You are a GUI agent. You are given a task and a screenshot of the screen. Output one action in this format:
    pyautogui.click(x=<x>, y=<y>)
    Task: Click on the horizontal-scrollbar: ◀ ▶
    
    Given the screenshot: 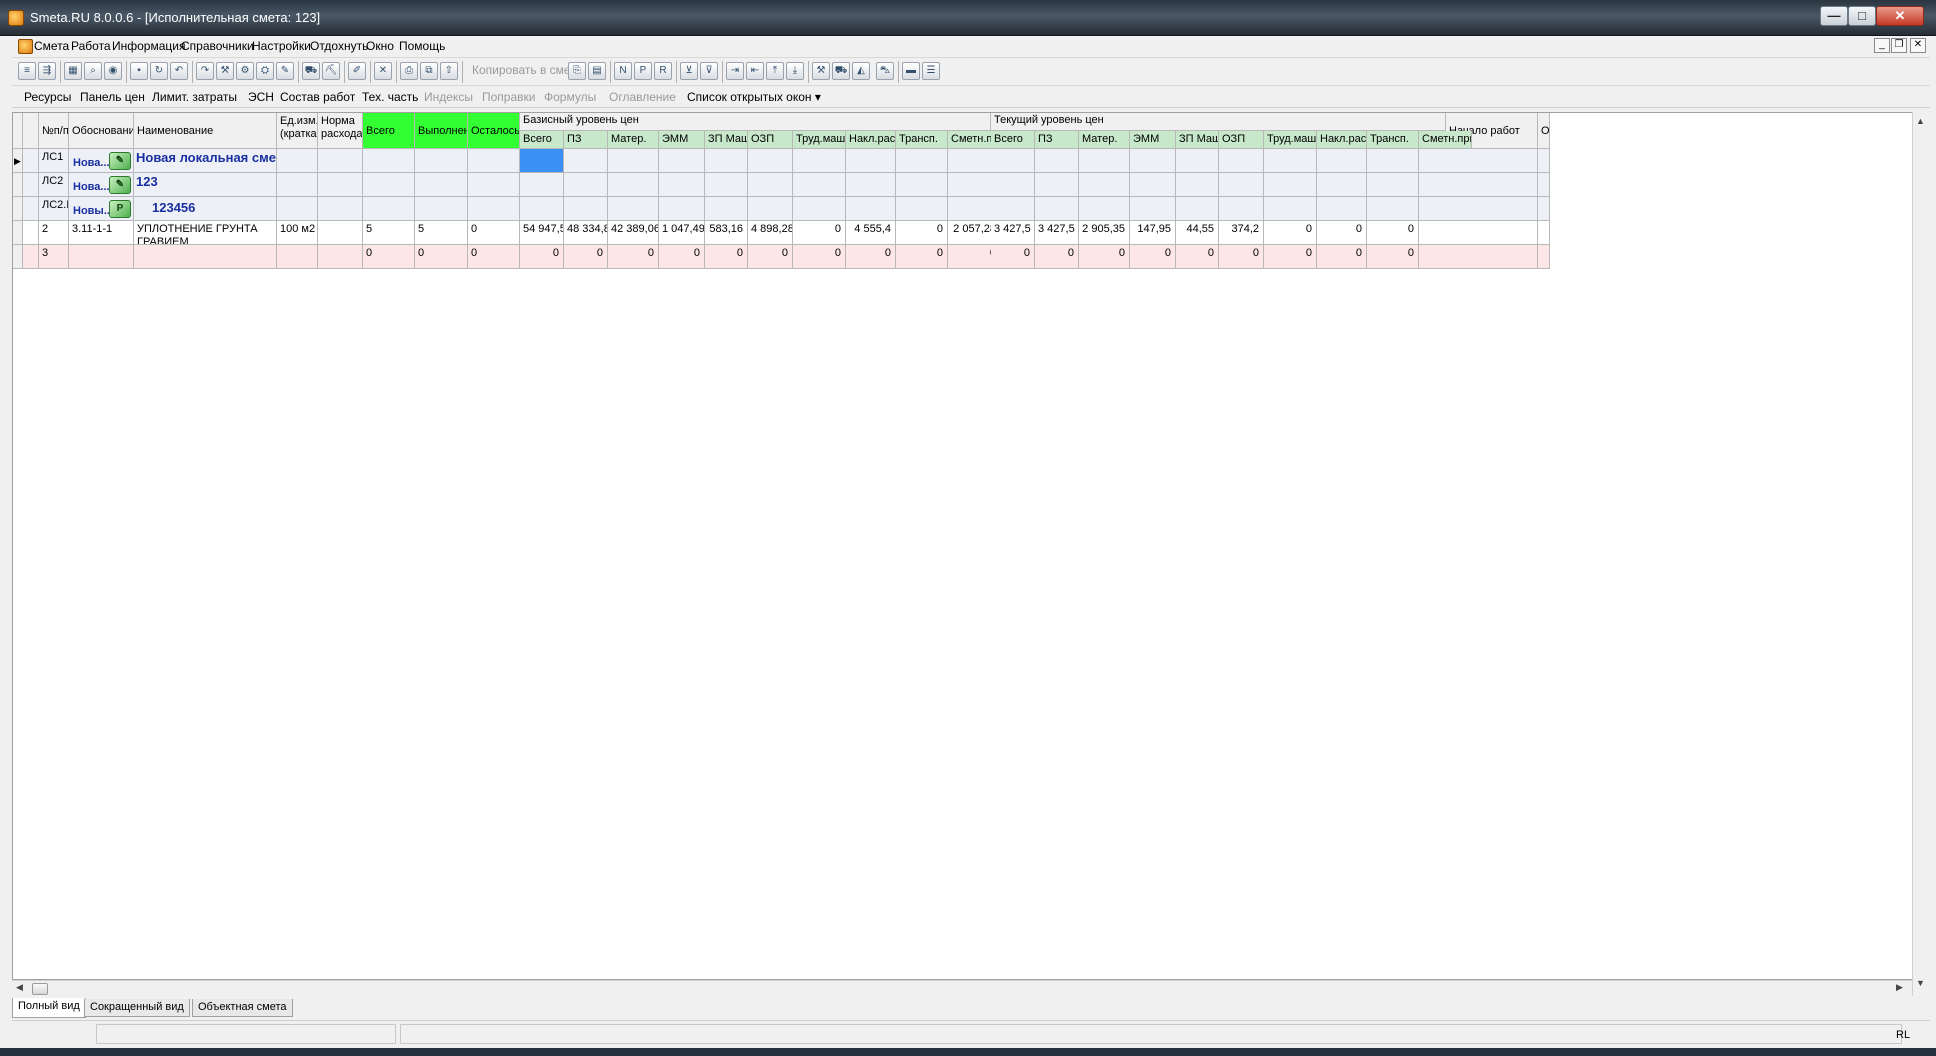 What is the action you would take?
    pyautogui.click(x=962, y=988)
    